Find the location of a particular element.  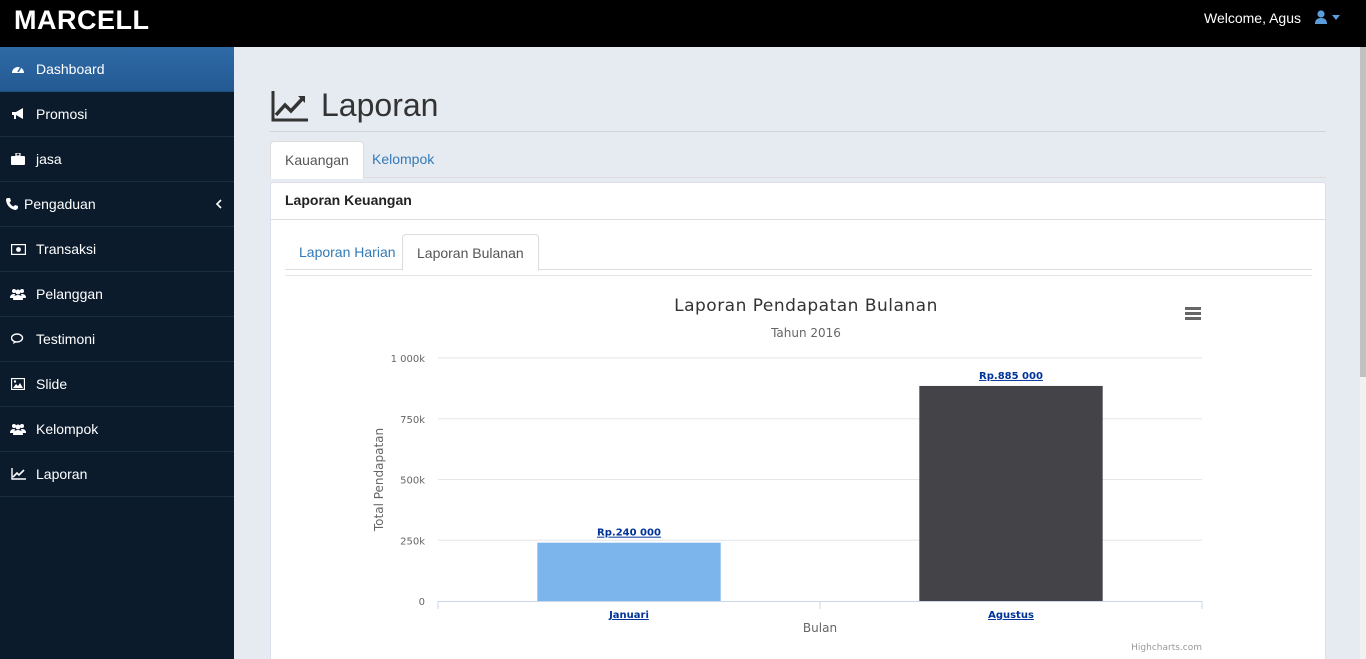

user-icon is located at coordinates (1327, 17).